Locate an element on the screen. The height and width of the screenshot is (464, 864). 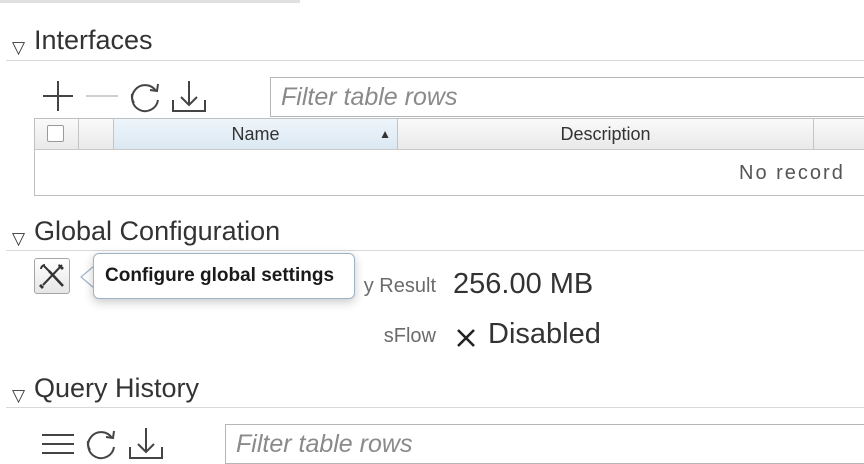
field-value-sflow: Disabled is located at coordinates (544, 334).